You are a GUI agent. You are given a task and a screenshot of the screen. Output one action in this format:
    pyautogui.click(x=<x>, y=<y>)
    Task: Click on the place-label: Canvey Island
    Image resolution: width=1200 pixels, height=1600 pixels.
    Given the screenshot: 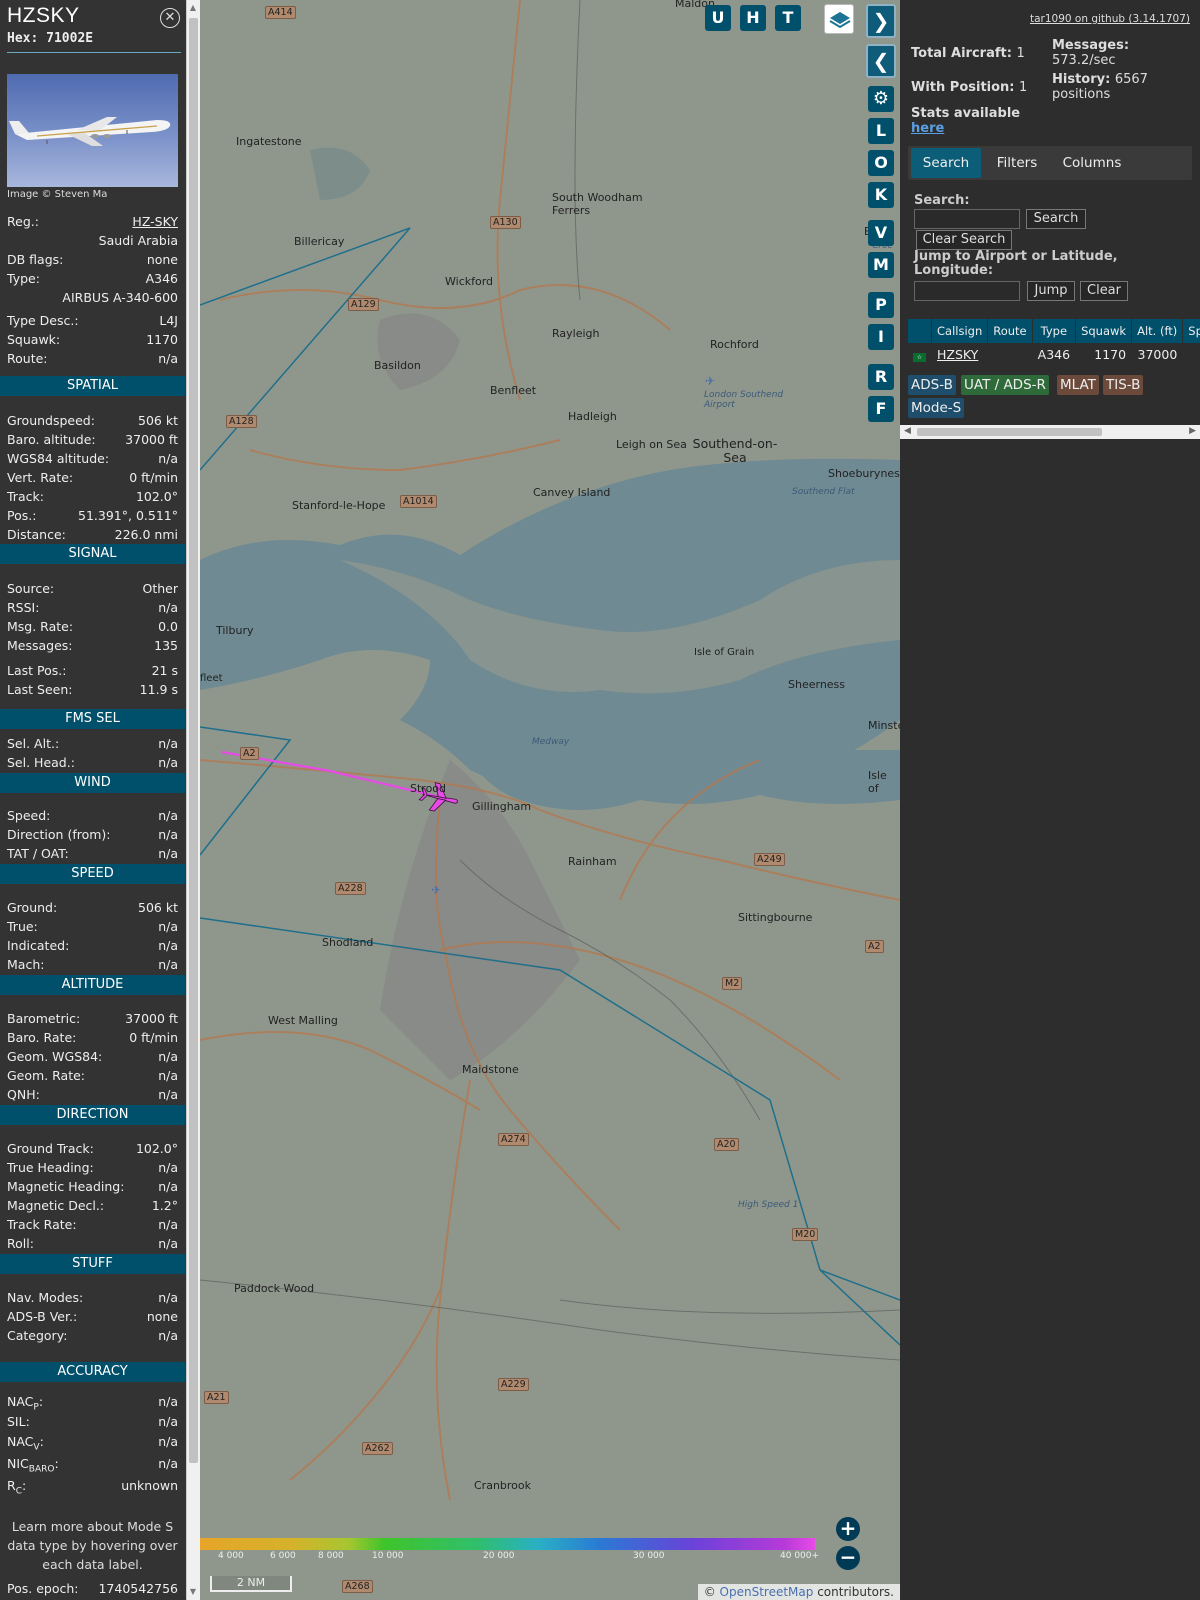 What is the action you would take?
    pyautogui.click(x=572, y=492)
    